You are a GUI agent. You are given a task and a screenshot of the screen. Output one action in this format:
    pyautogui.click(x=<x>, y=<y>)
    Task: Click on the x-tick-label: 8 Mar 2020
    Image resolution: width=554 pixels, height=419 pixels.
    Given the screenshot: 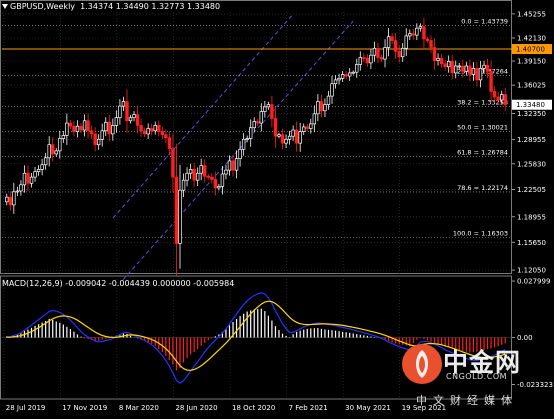 What is the action you would take?
    pyautogui.click(x=139, y=408)
    